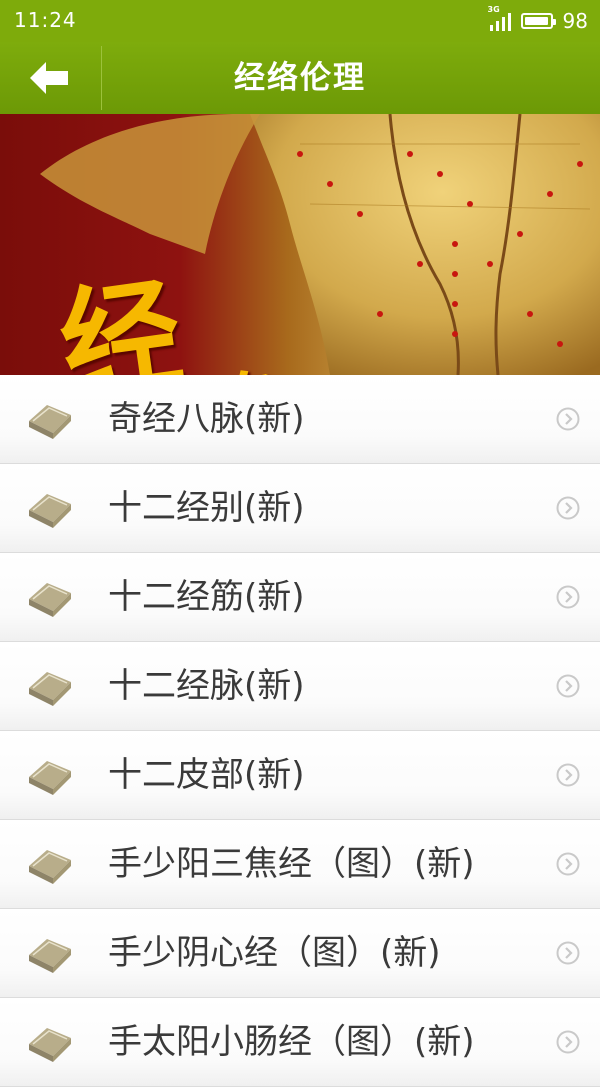 The height and width of the screenshot is (1087, 600). Describe the element at coordinates (493, 9) in the screenshot. I see `network-type: 3G` at that location.